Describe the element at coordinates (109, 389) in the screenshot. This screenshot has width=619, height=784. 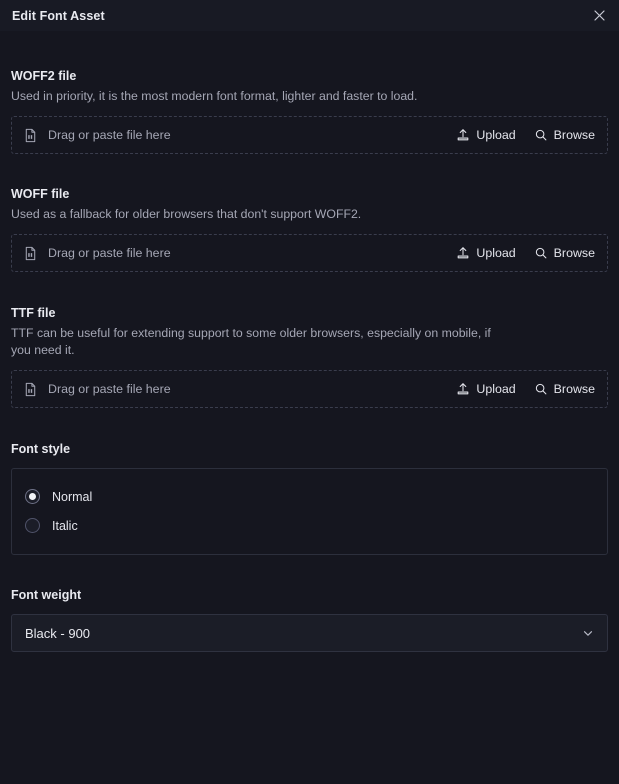
I see `ttf-dropzone-text: Drag or paste file here` at that location.